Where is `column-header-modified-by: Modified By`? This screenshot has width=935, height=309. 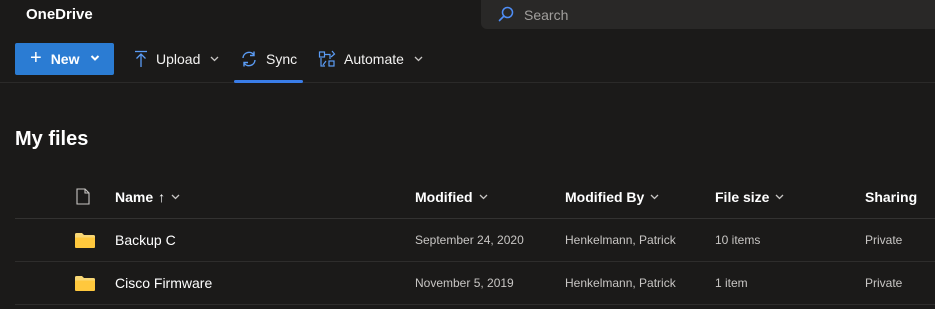
column-header-modified-by: Modified By is located at coordinates (612, 197).